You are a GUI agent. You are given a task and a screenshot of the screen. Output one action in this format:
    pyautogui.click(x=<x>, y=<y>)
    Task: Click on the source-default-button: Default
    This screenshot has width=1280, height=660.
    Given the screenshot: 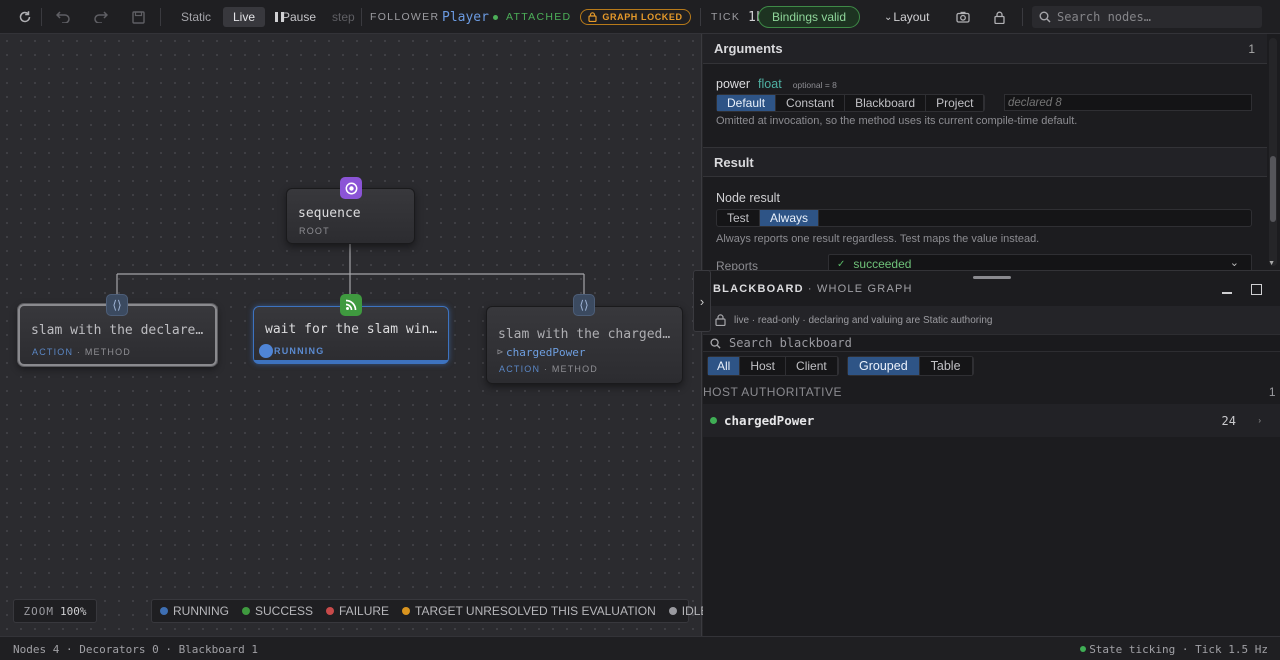 What is the action you would take?
    pyautogui.click(x=747, y=103)
    